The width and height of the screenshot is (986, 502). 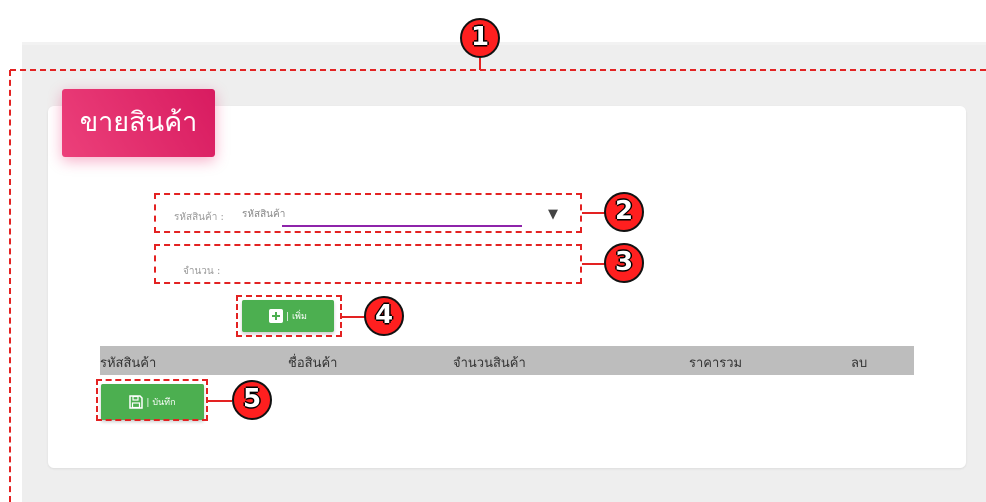 What do you see at coordinates (624, 212) in the screenshot?
I see `callout-2: 2` at bounding box center [624, 212].